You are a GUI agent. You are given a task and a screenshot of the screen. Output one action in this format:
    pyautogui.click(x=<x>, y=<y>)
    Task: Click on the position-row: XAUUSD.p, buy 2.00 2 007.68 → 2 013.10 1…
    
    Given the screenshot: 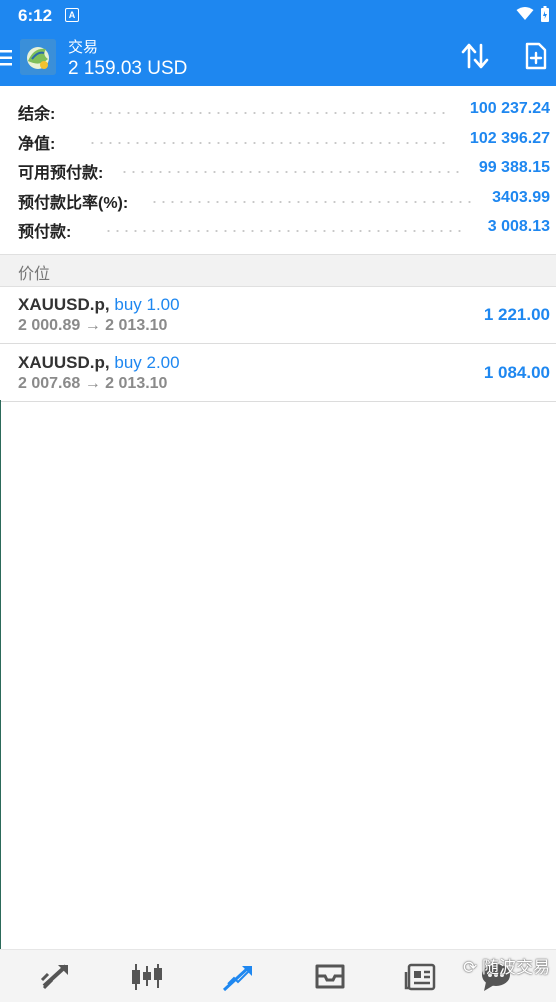 What is the action you would take?
    pyautogui.click(x=278, y=373)
    